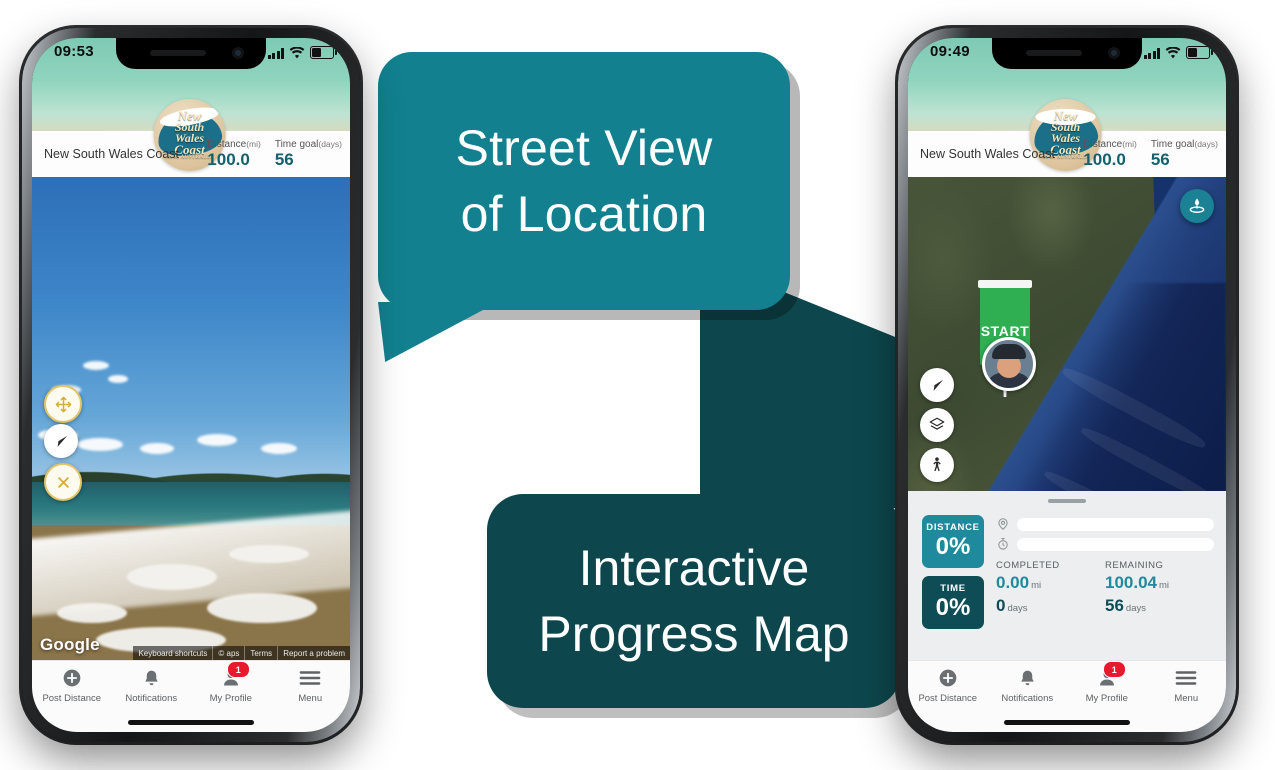 This screenshot has height=770, width=1275. I want to click on nav-label: Notifications, so click(151, 698).